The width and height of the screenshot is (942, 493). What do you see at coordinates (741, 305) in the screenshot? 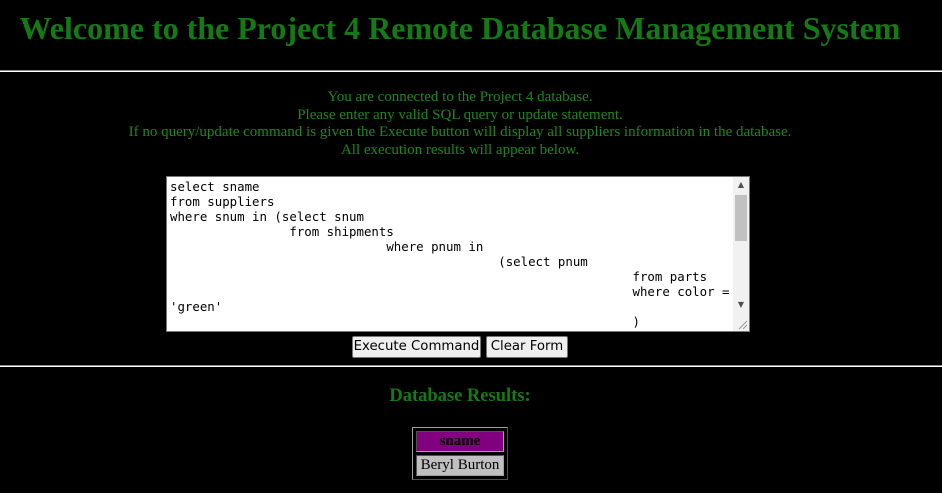
I see `scroll-down-arrow-icon: ▼` at bounding box center [741, 305].